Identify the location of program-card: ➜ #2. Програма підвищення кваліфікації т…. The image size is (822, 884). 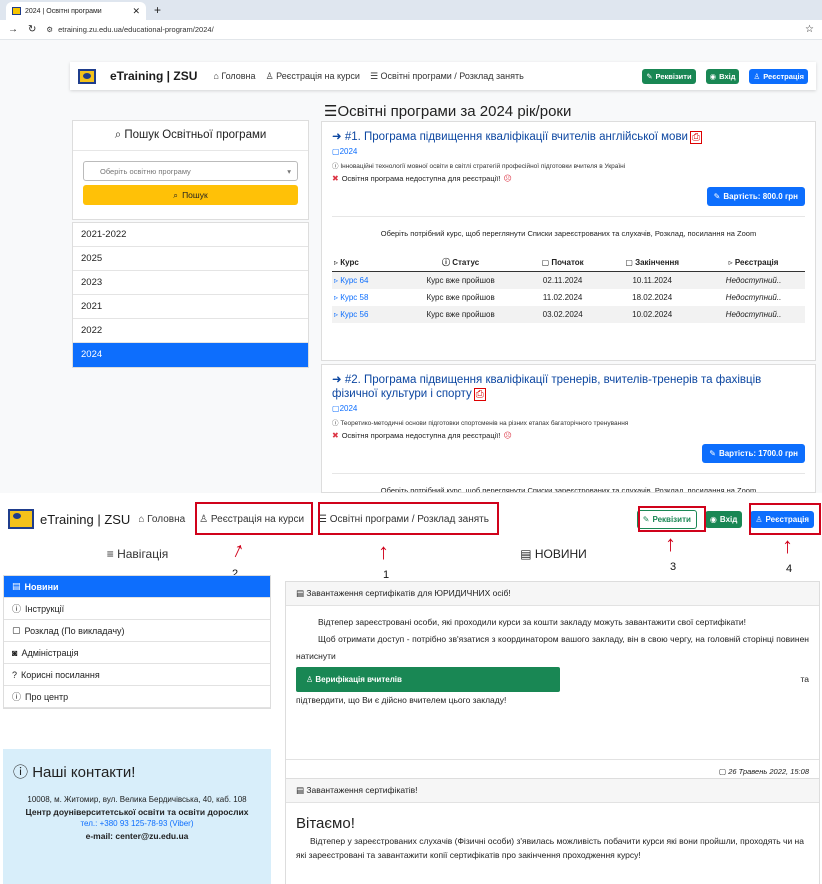
(568, 428).